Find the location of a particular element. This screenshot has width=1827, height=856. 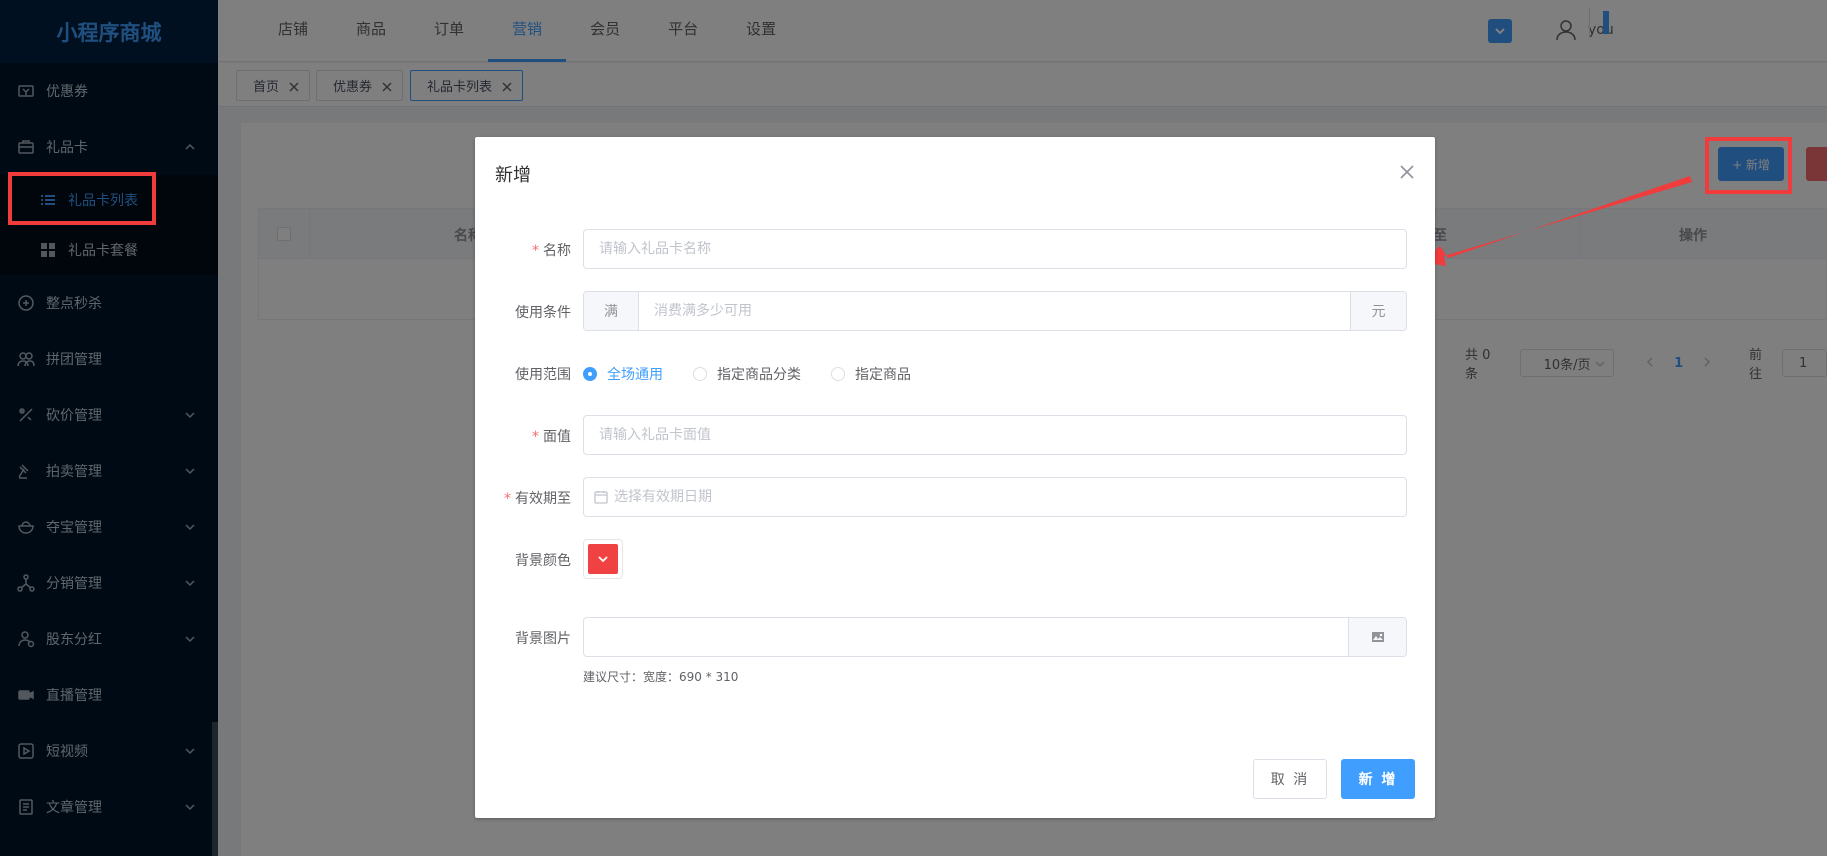

color-swatch is located at coordinates (603, 559).